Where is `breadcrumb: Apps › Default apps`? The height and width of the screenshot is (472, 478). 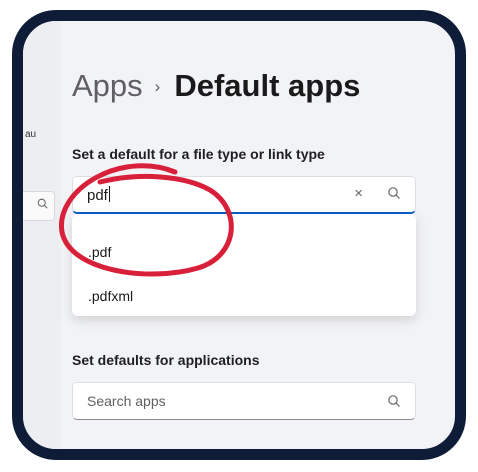 breadcrumb: Apps › Default apps is located at coordinates (216, 86).